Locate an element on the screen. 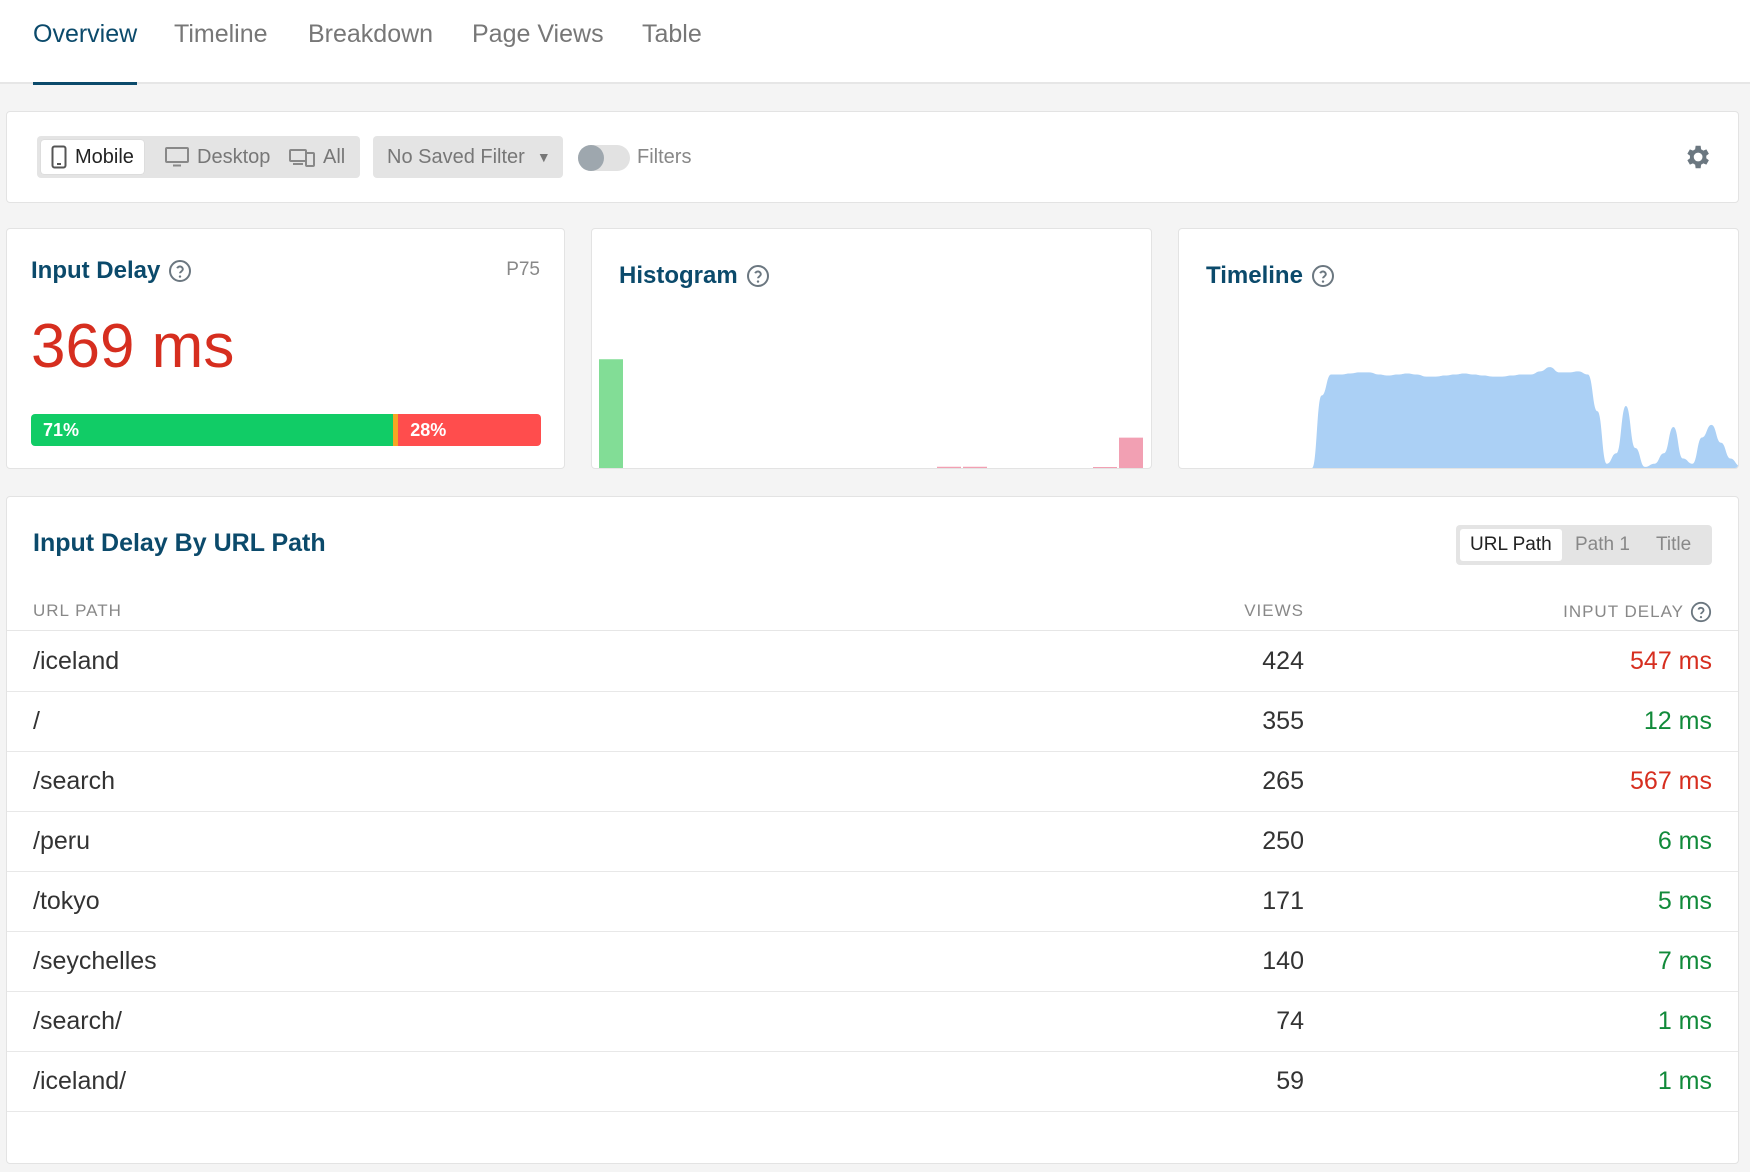  distribution-good-segment: 71% is located at coordinates (212, 430).